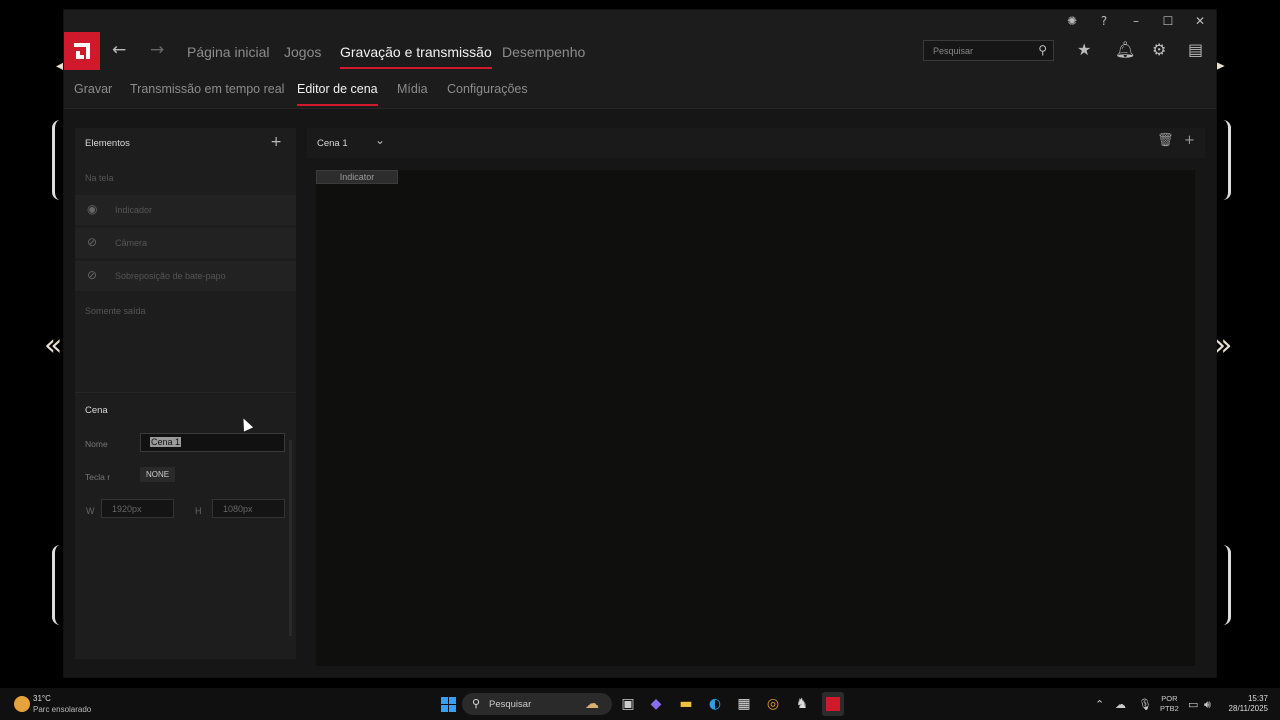  Describe the element at coordinates (487, 89) in the screenshot. I see `tab-settings: Configurações` at that location.